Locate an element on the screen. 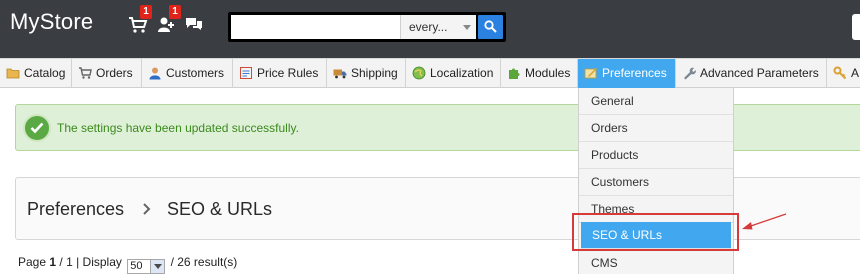 The image size is (860, 274). page-current: 1 is located at coordinates (53, 262).